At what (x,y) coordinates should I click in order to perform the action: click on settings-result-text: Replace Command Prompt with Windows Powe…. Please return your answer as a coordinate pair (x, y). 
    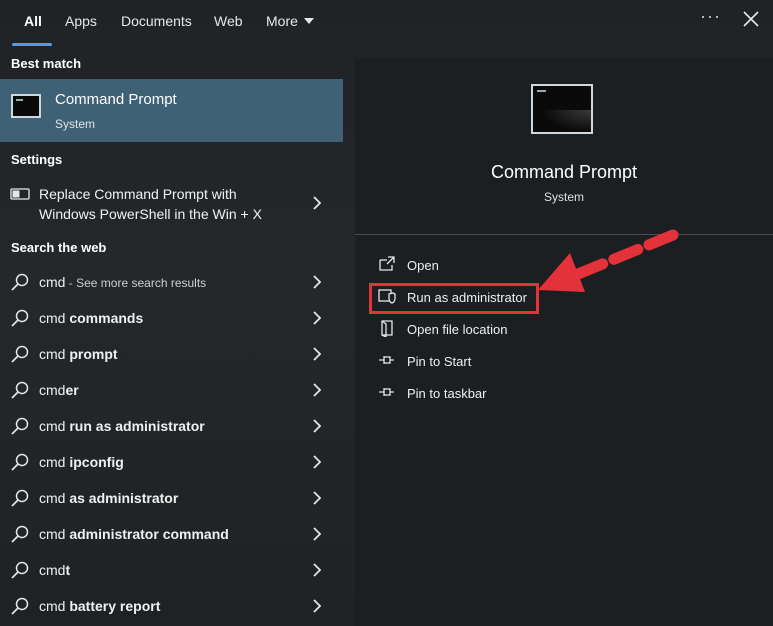
    Looking at the image, I should click on (169, 204).